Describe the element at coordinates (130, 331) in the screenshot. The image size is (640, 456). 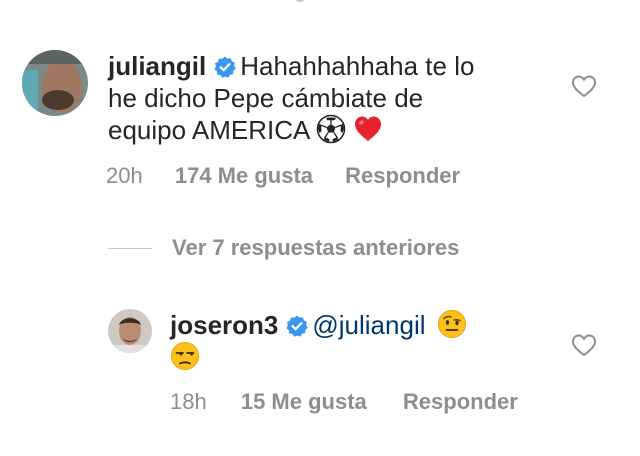
I see `avatar-joseron3` at that location.